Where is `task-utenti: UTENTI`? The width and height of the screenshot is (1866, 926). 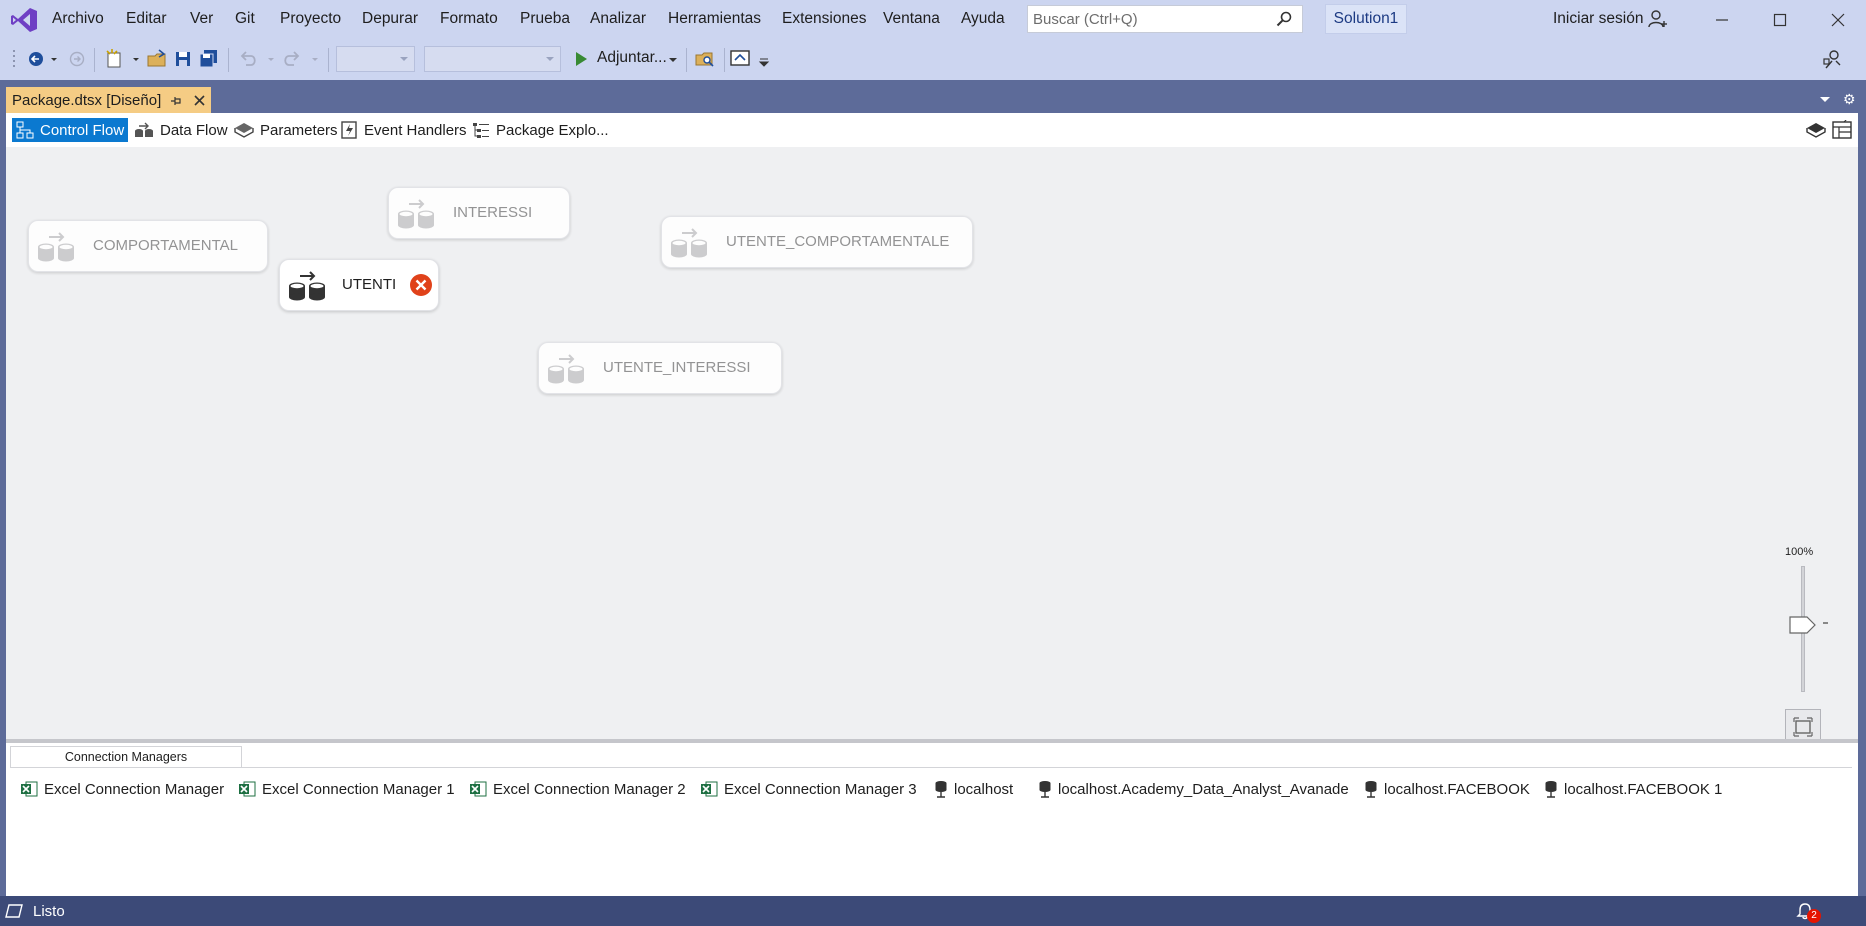
task-utenti: UTENTI is located at coordinates (359, 285).